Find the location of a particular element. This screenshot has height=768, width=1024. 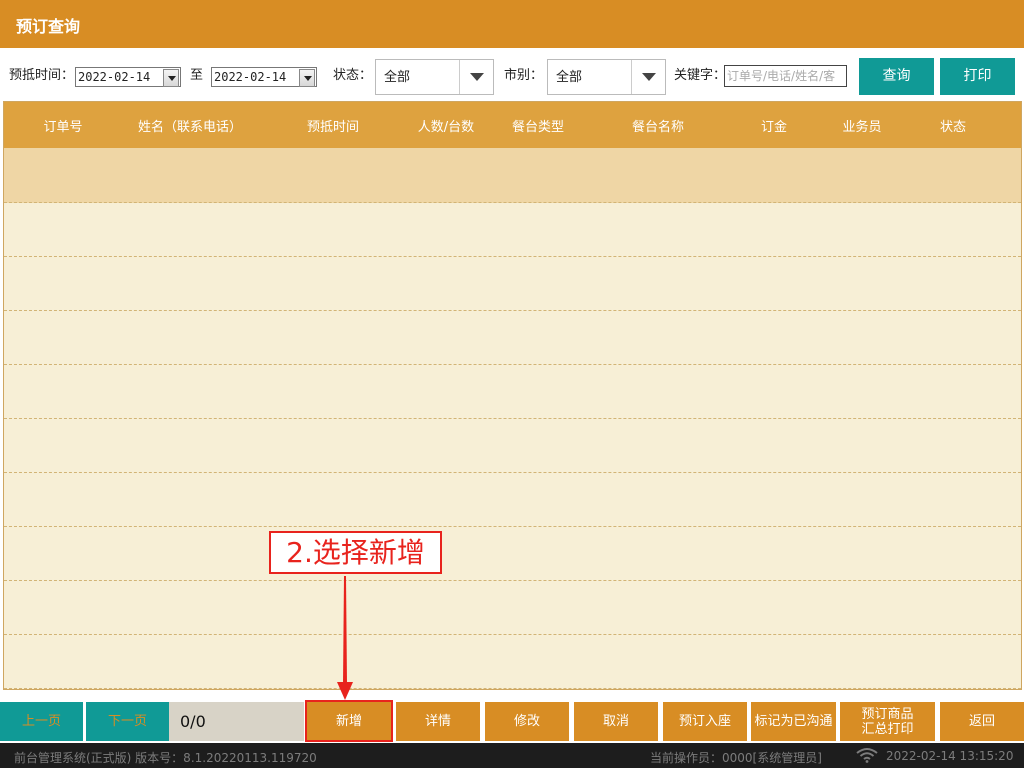

market-chevron-down-icon is located at coordinates (649, 77).